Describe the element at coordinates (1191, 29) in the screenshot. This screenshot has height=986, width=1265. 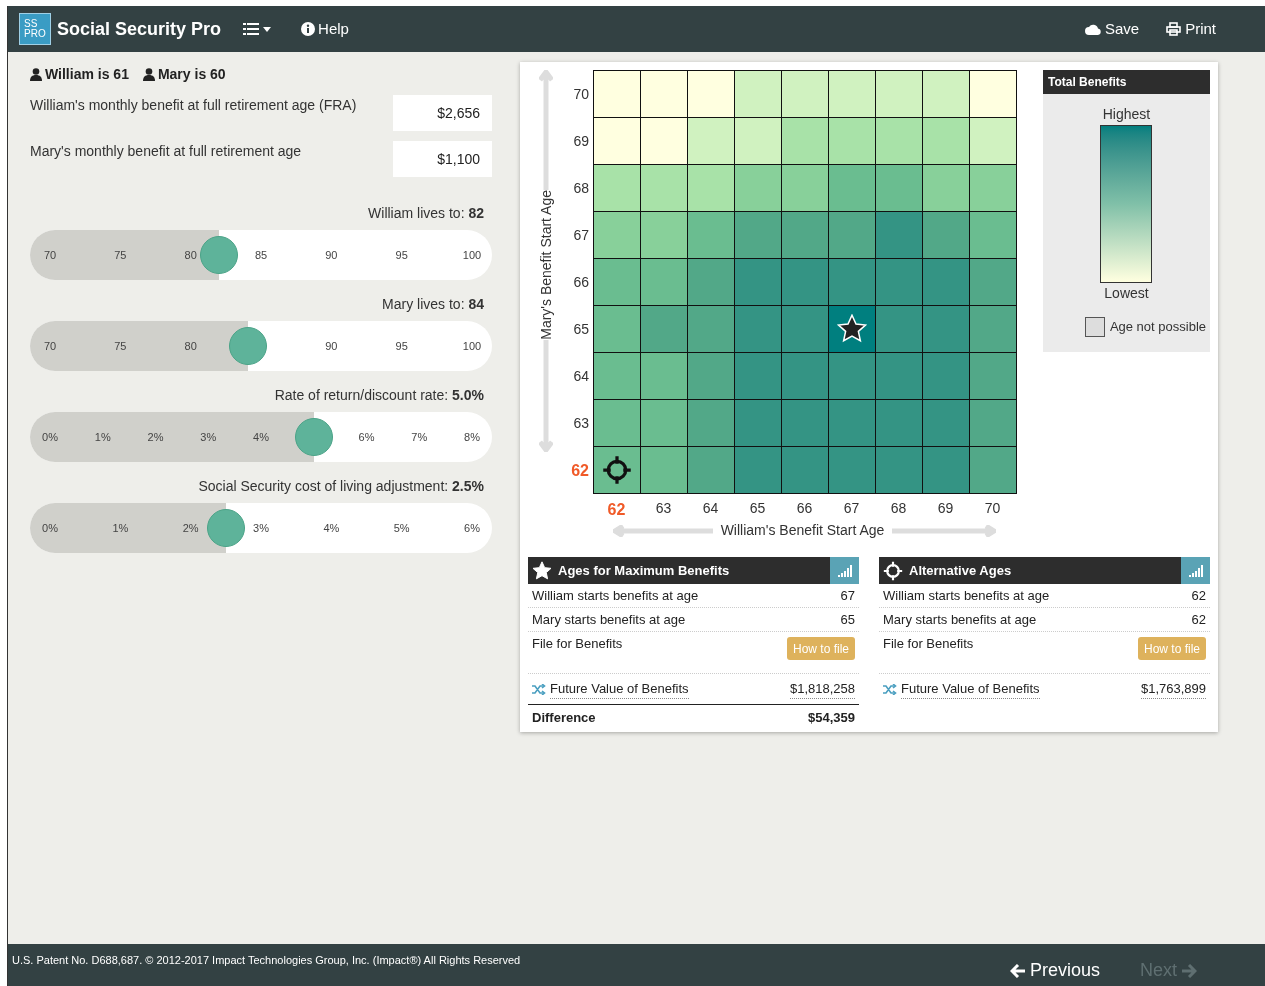
I see `print-button: Print` at that location.